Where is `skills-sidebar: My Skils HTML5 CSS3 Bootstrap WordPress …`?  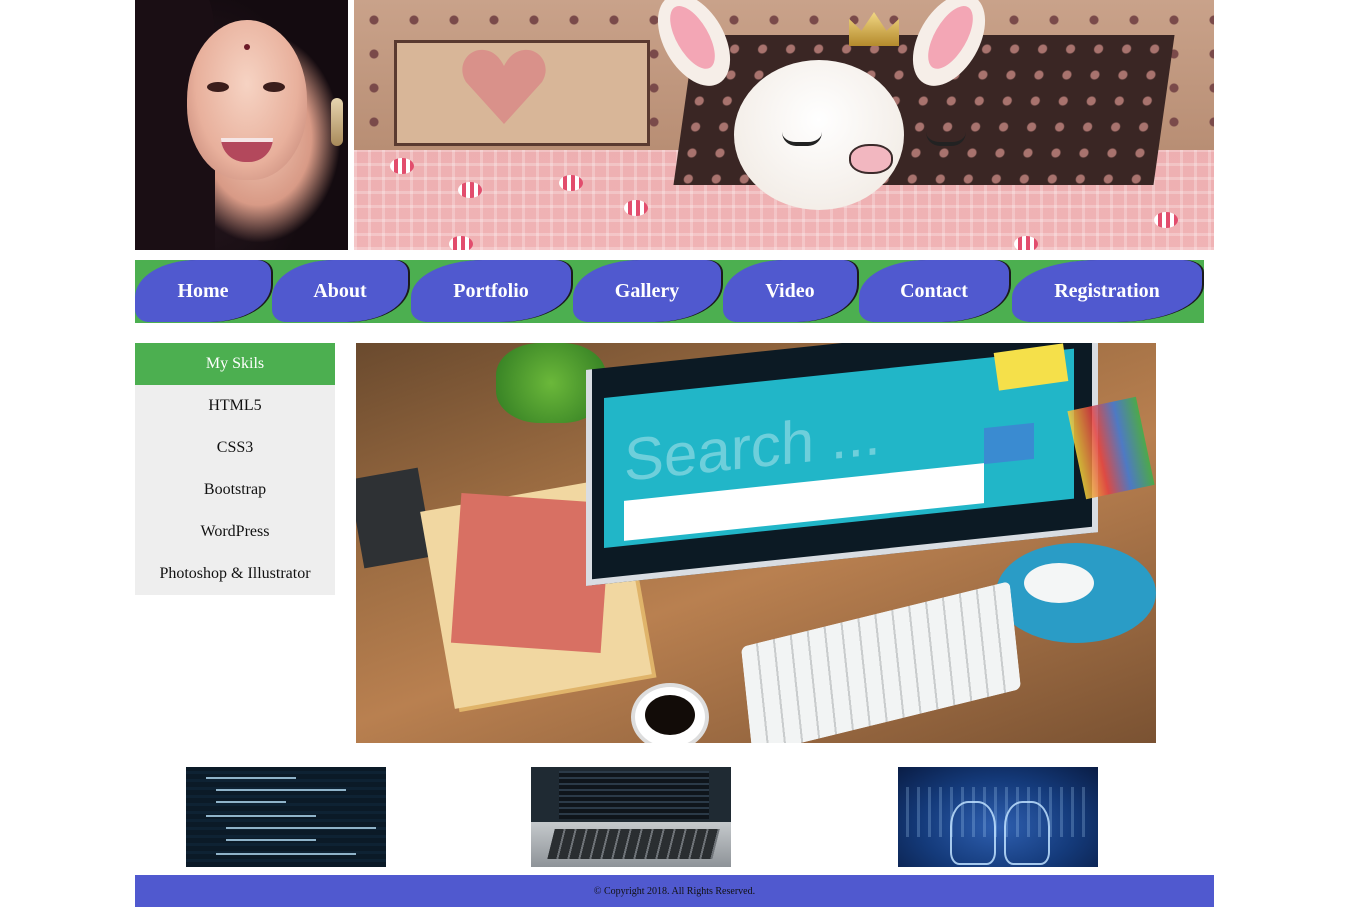
skills-sidebar: My Skils HTML5 CSS3 Bootstrap WordPress … is located at coordinates (235, 469).